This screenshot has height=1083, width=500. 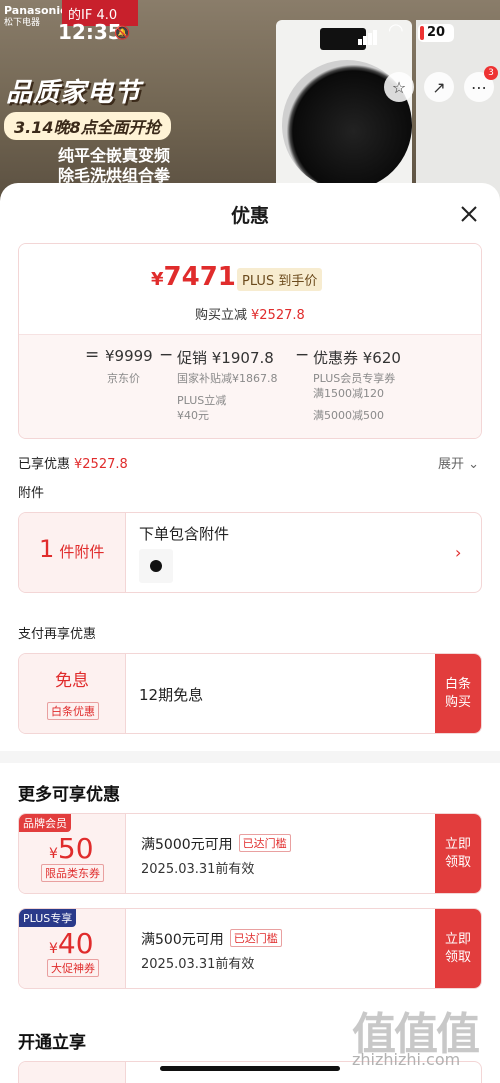 I want to click on accessory-card: 1 件附件 下单包含附件 ›, so click(x=250, y=552).